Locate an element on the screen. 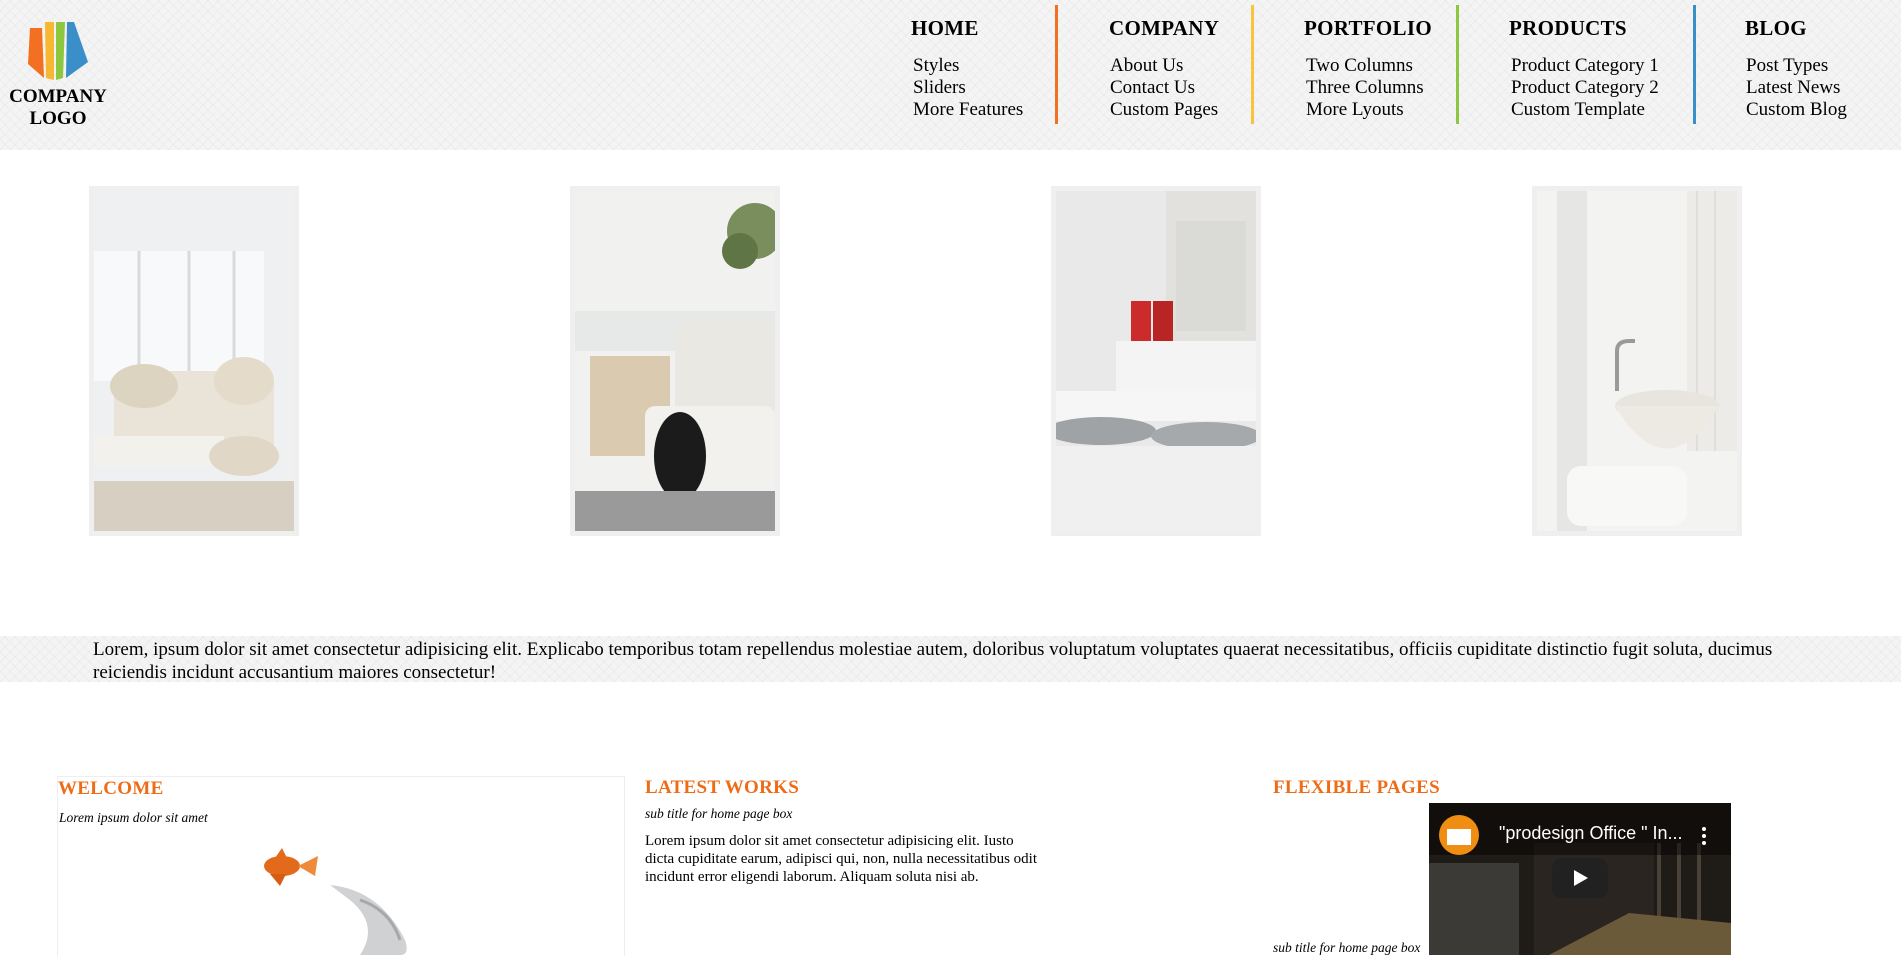 The image size is (1901, 956). nav-link-custom-blog: Custom Blog is located at coordinates (1796, 110).